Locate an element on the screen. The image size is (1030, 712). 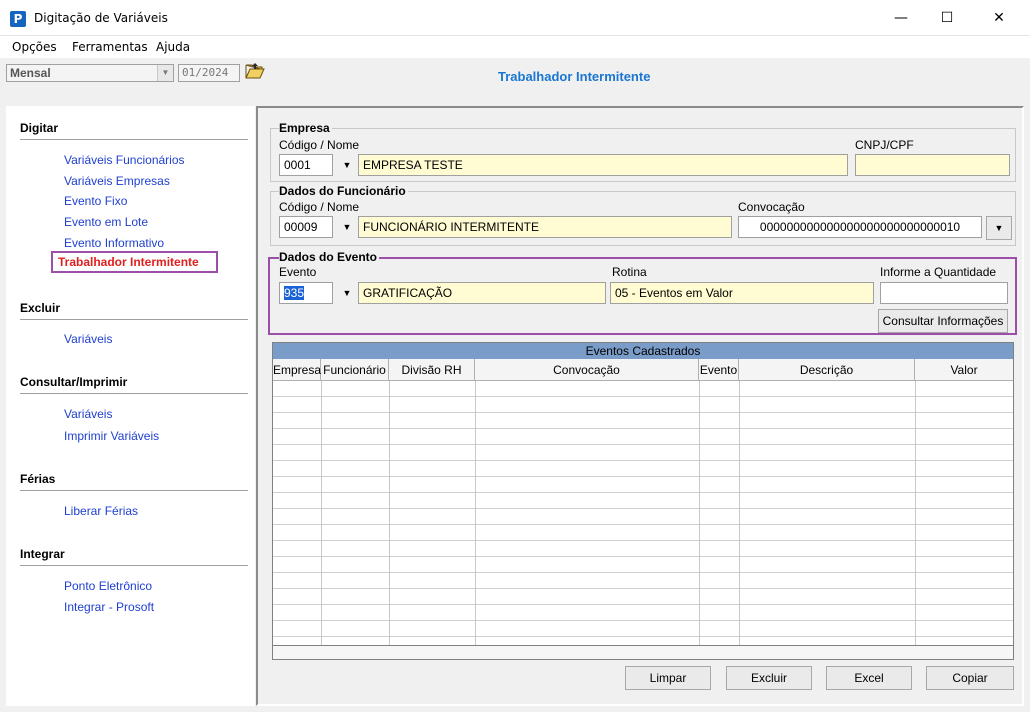
evento-code-input: 935 is located at coordinates (306, 293).